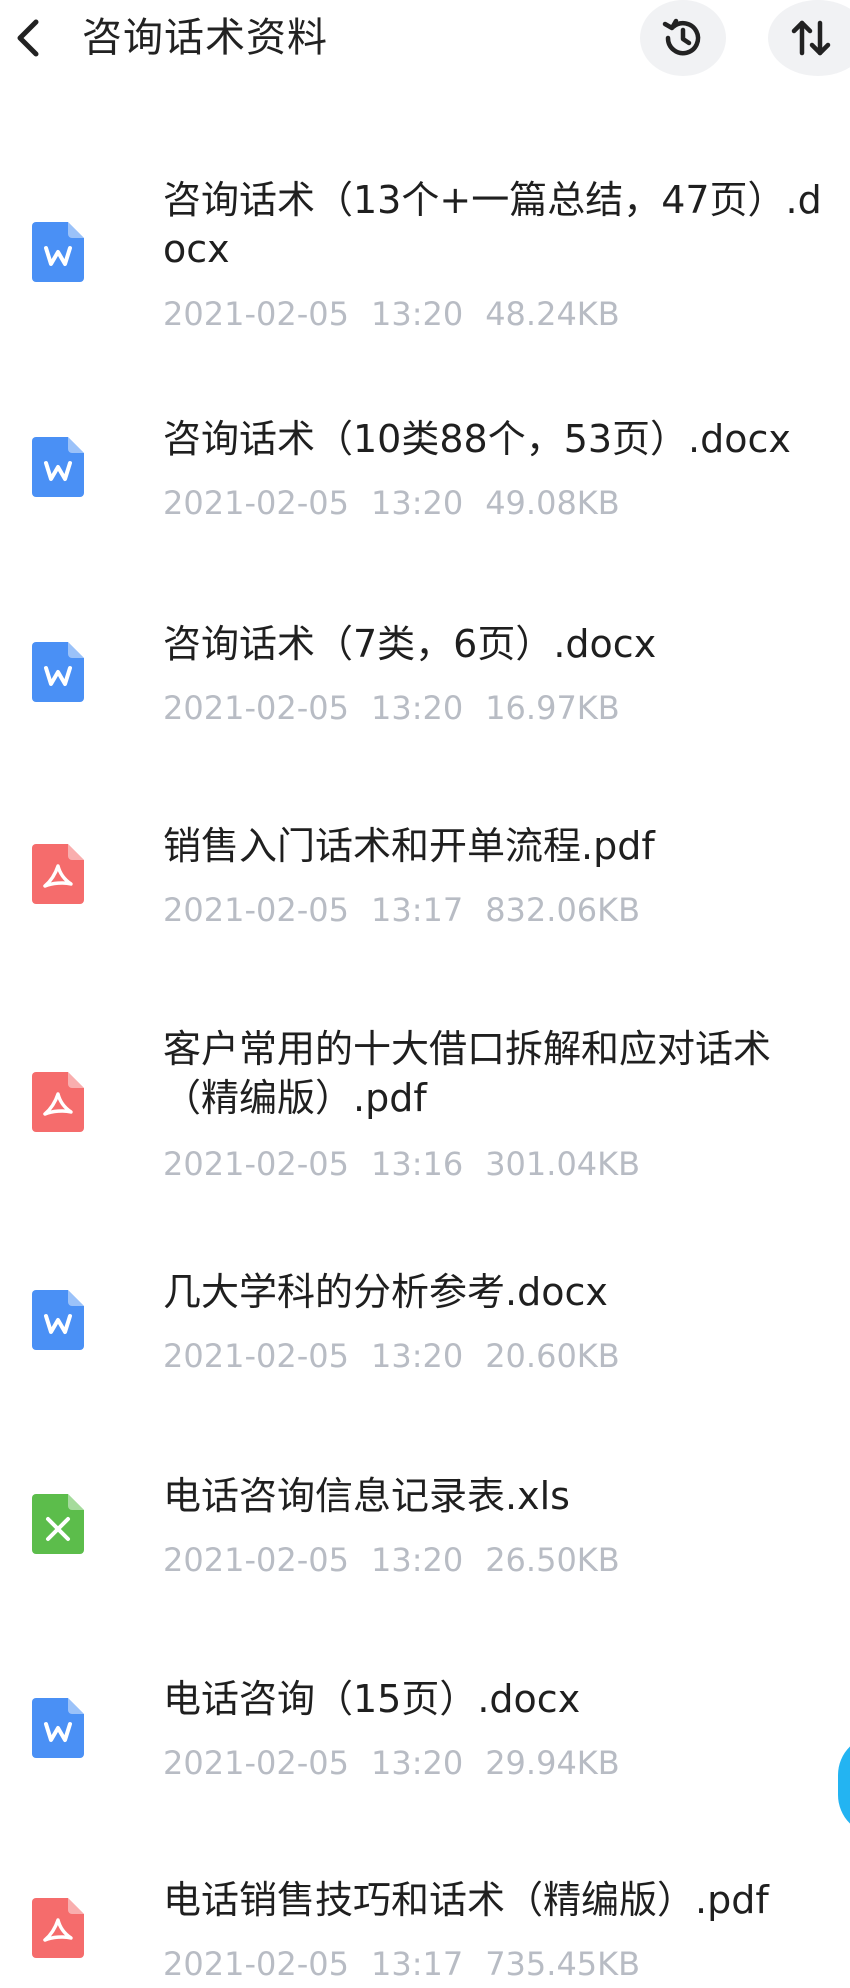 The width and height of the screenshot is (850, 1988). What do you see at coordinates (58, 1524) in the screenshot?
I see `excel-file-icon` at bounding box center [58, 1524].